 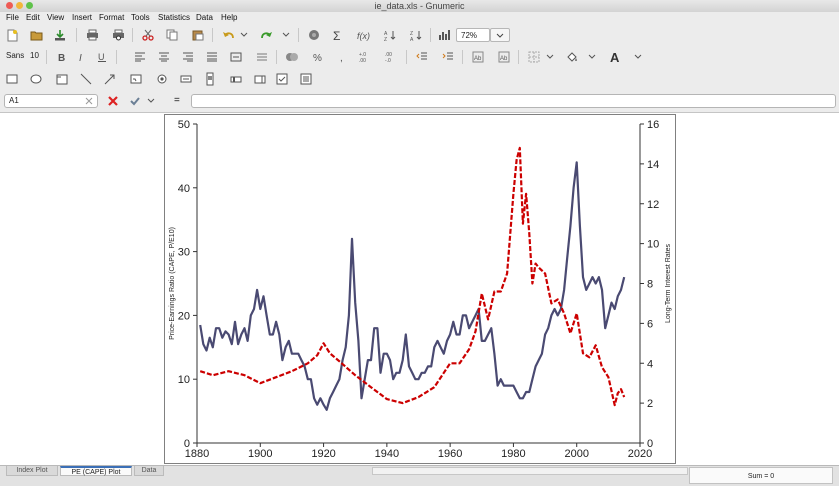 I want to click on text-rotate-icon: Ab, so click(x=504, y=57).